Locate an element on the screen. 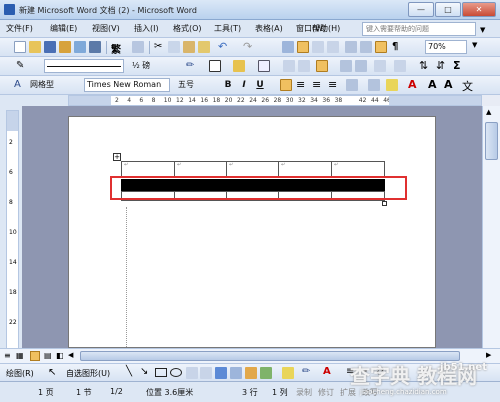  diagram-icon is located at coordinates (236, 373).